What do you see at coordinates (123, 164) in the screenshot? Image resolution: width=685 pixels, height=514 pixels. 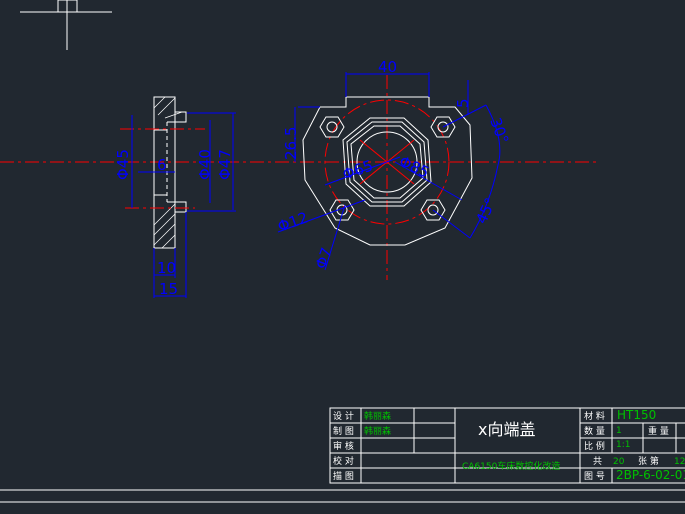 I see `dim-phi-45: Φ45` at bounding box center [123, 164].